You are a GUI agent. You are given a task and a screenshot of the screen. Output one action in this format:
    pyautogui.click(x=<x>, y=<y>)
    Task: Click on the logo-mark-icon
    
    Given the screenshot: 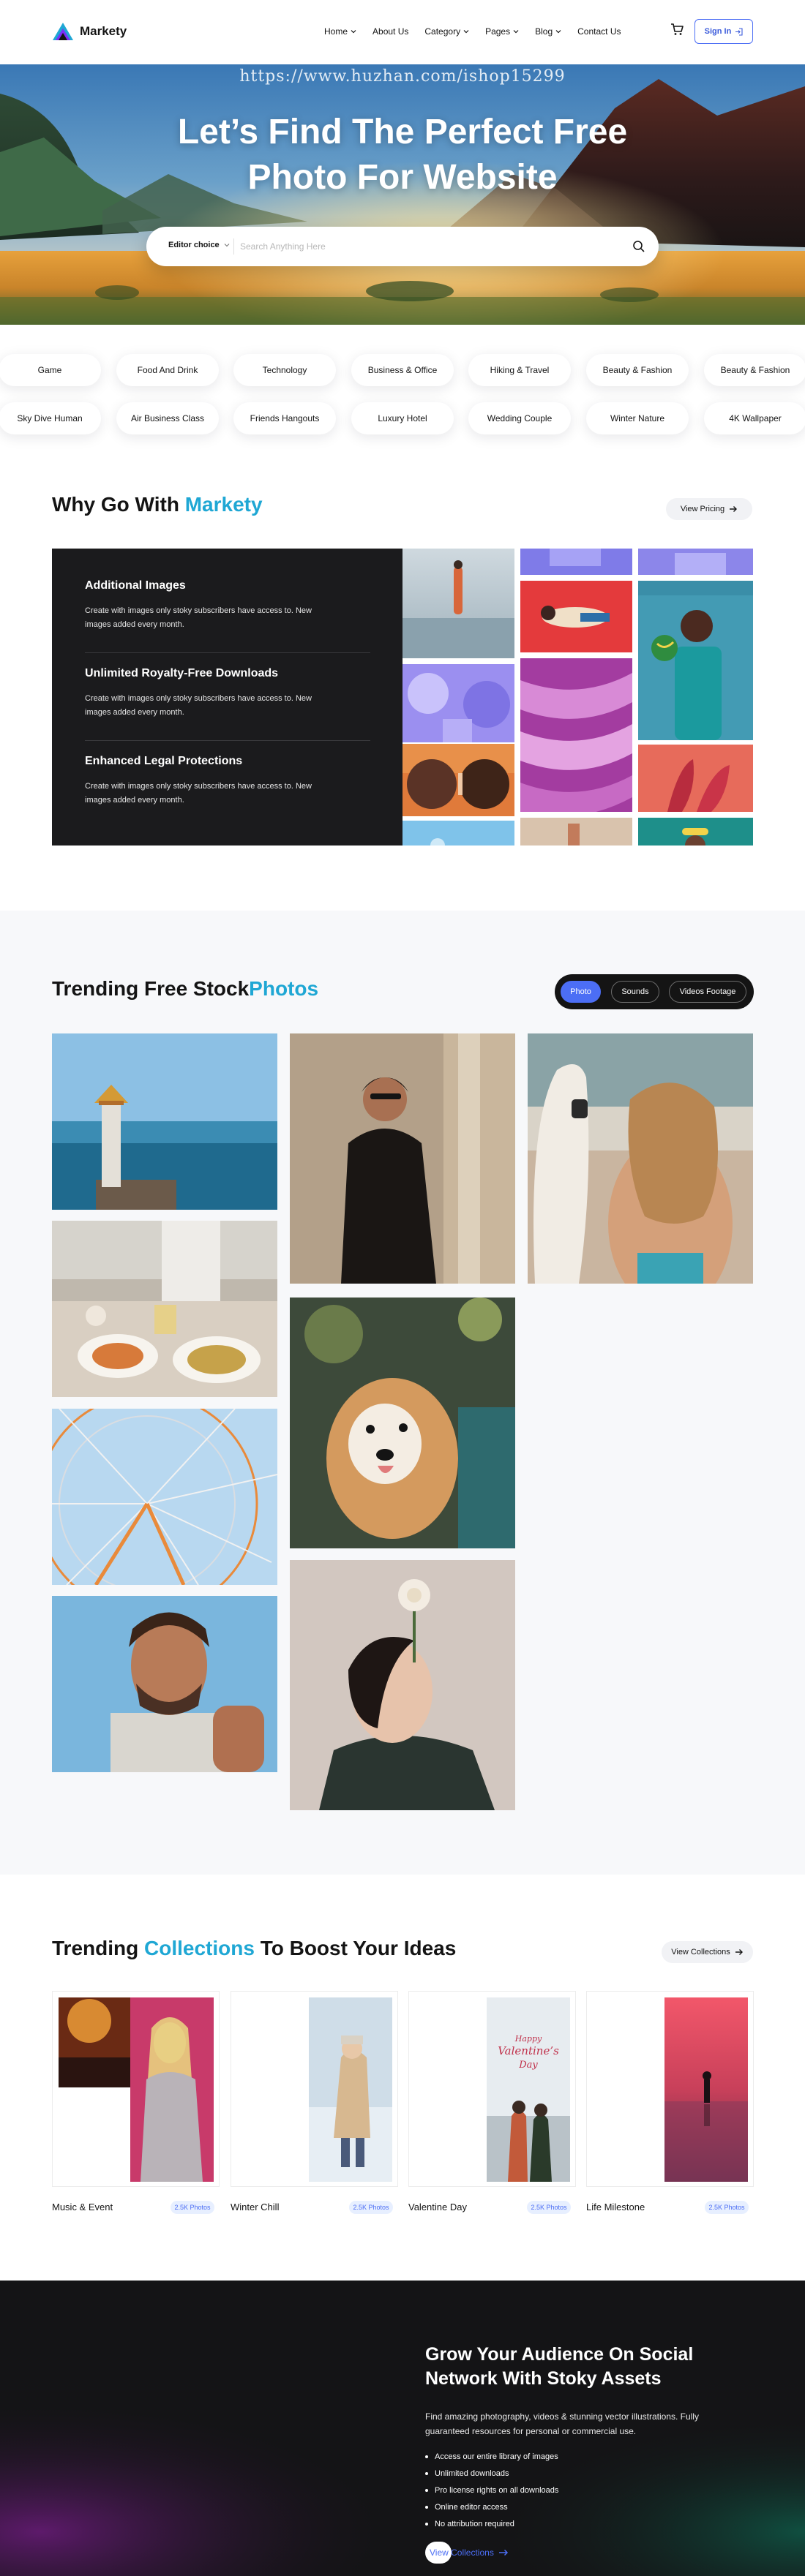 What is the action you would take?
    pyautogui.click(x=63, y=31)
    